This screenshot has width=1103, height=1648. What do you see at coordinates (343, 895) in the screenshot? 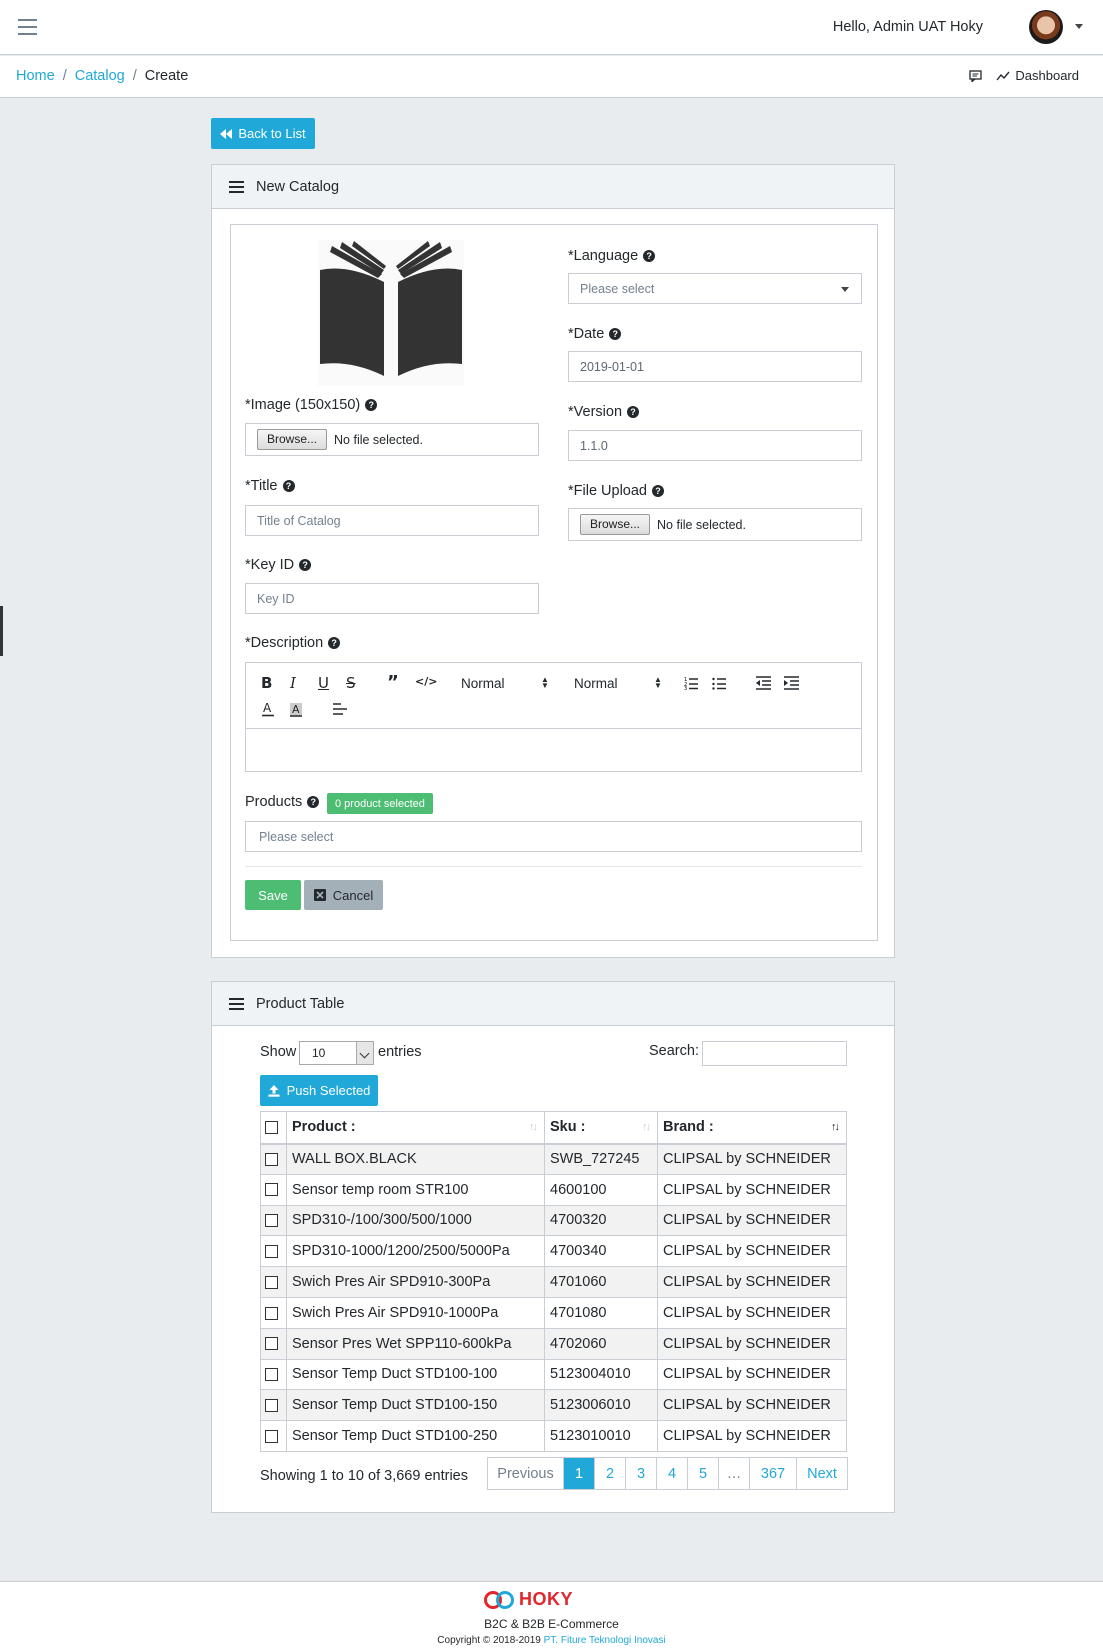
I see `cancel-button: Cancel` at bounding box center [343, 895].